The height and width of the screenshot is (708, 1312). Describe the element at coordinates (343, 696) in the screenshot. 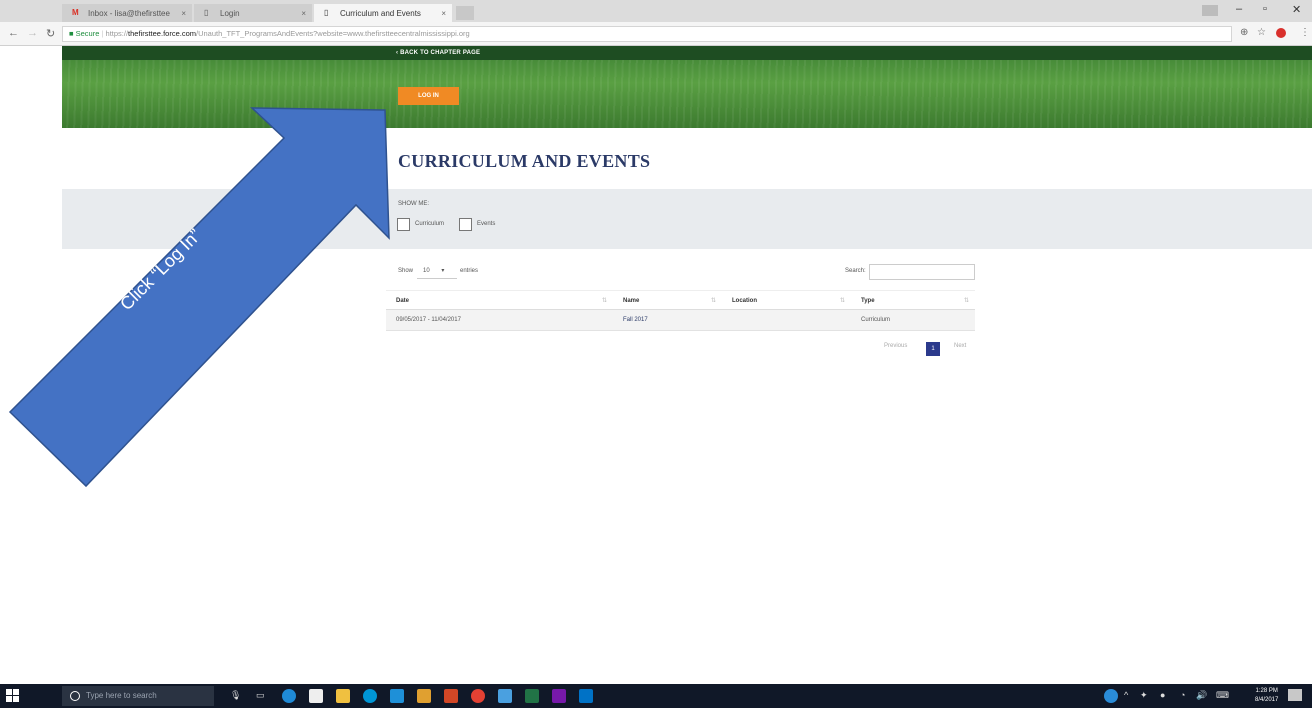

I see `file-explorer-icon` at that location.